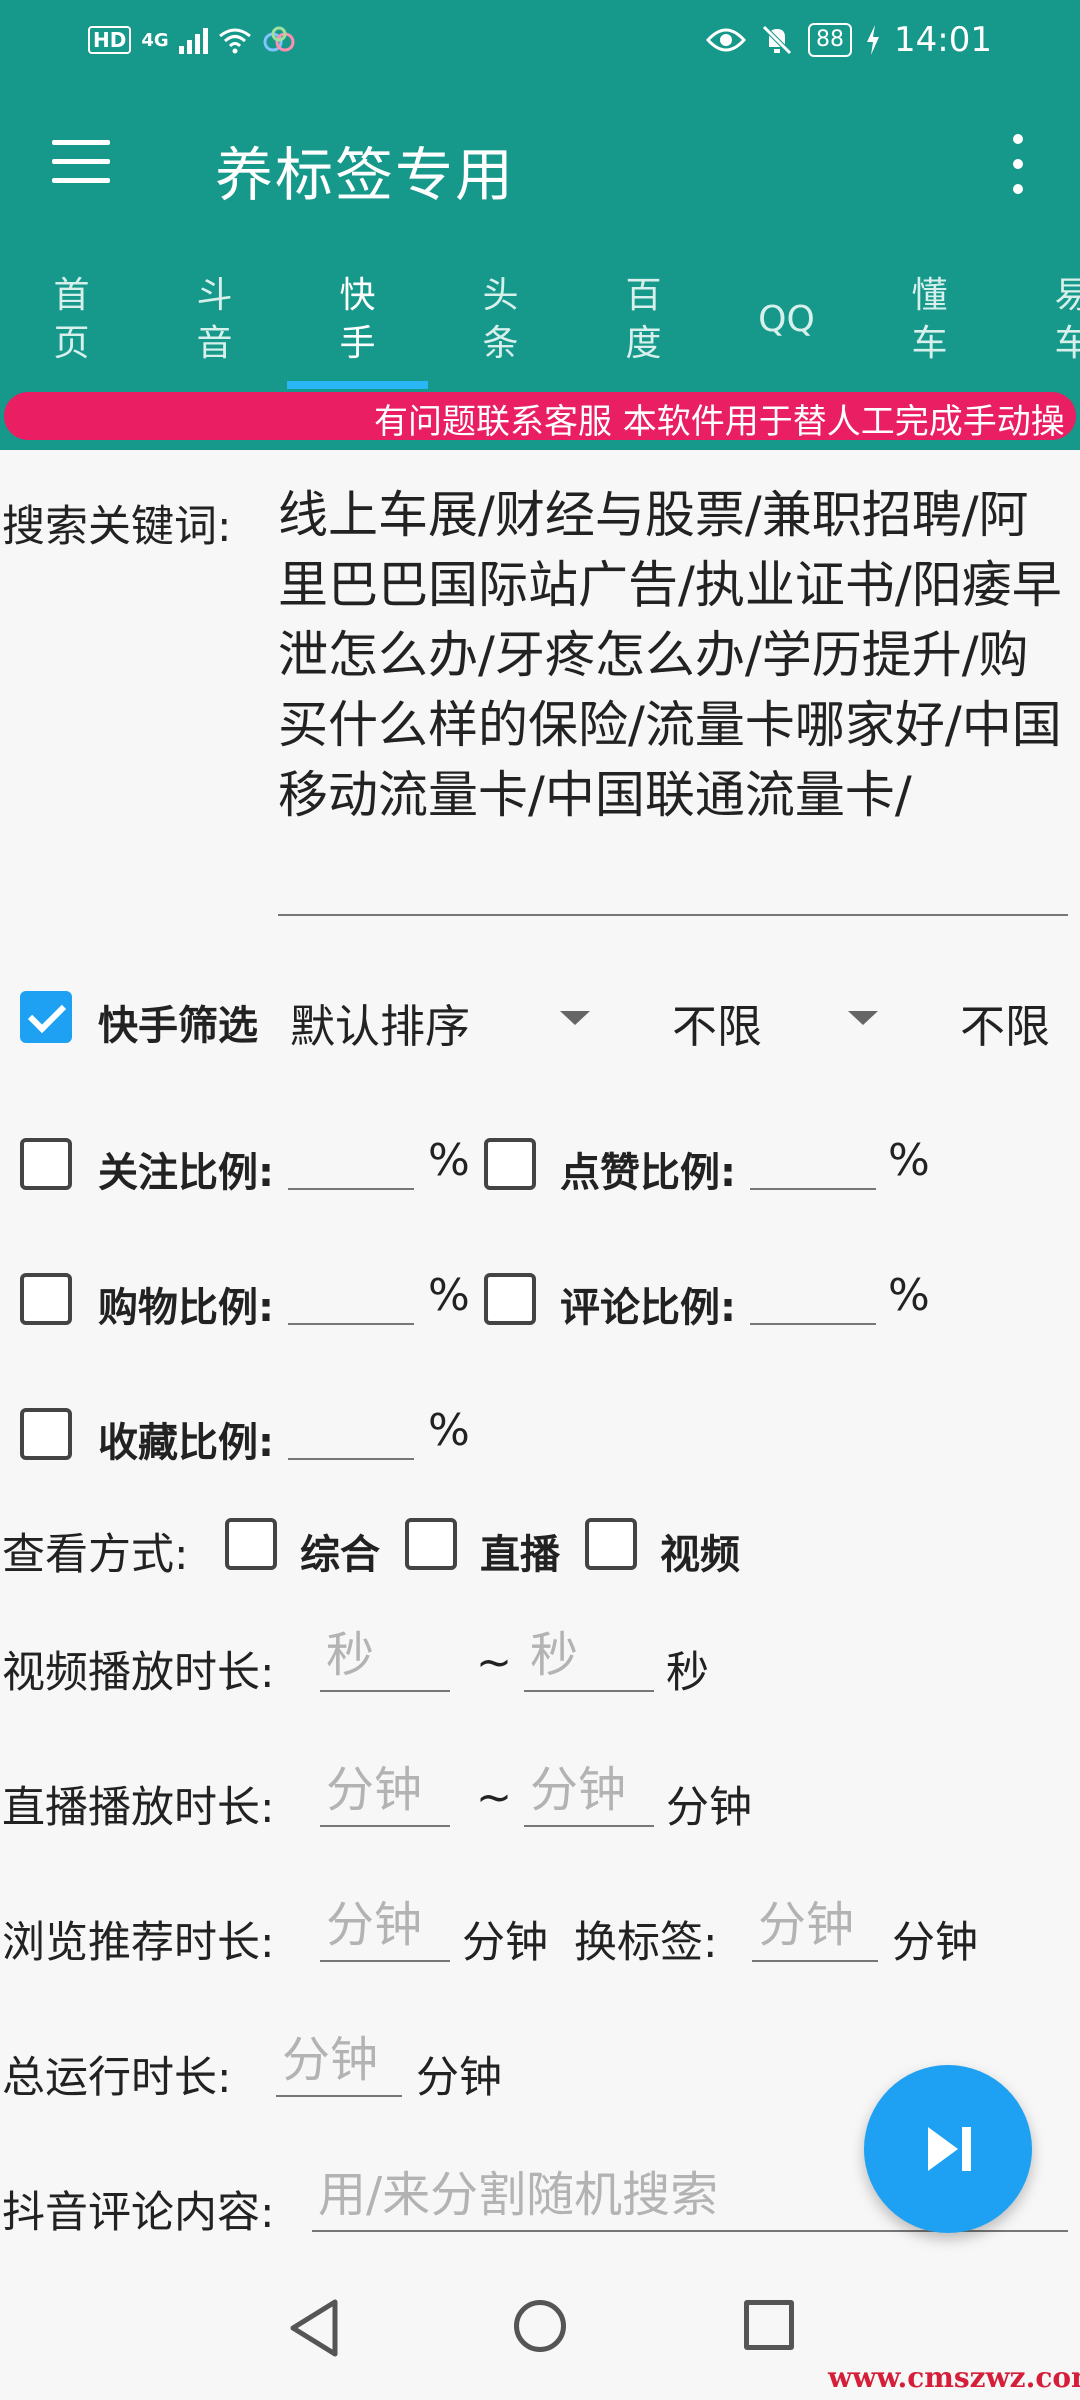 This screenshot has width=1080, height=2400. I want to click on comment-content-label: 抖音评论内容:, so click(138, 2213).